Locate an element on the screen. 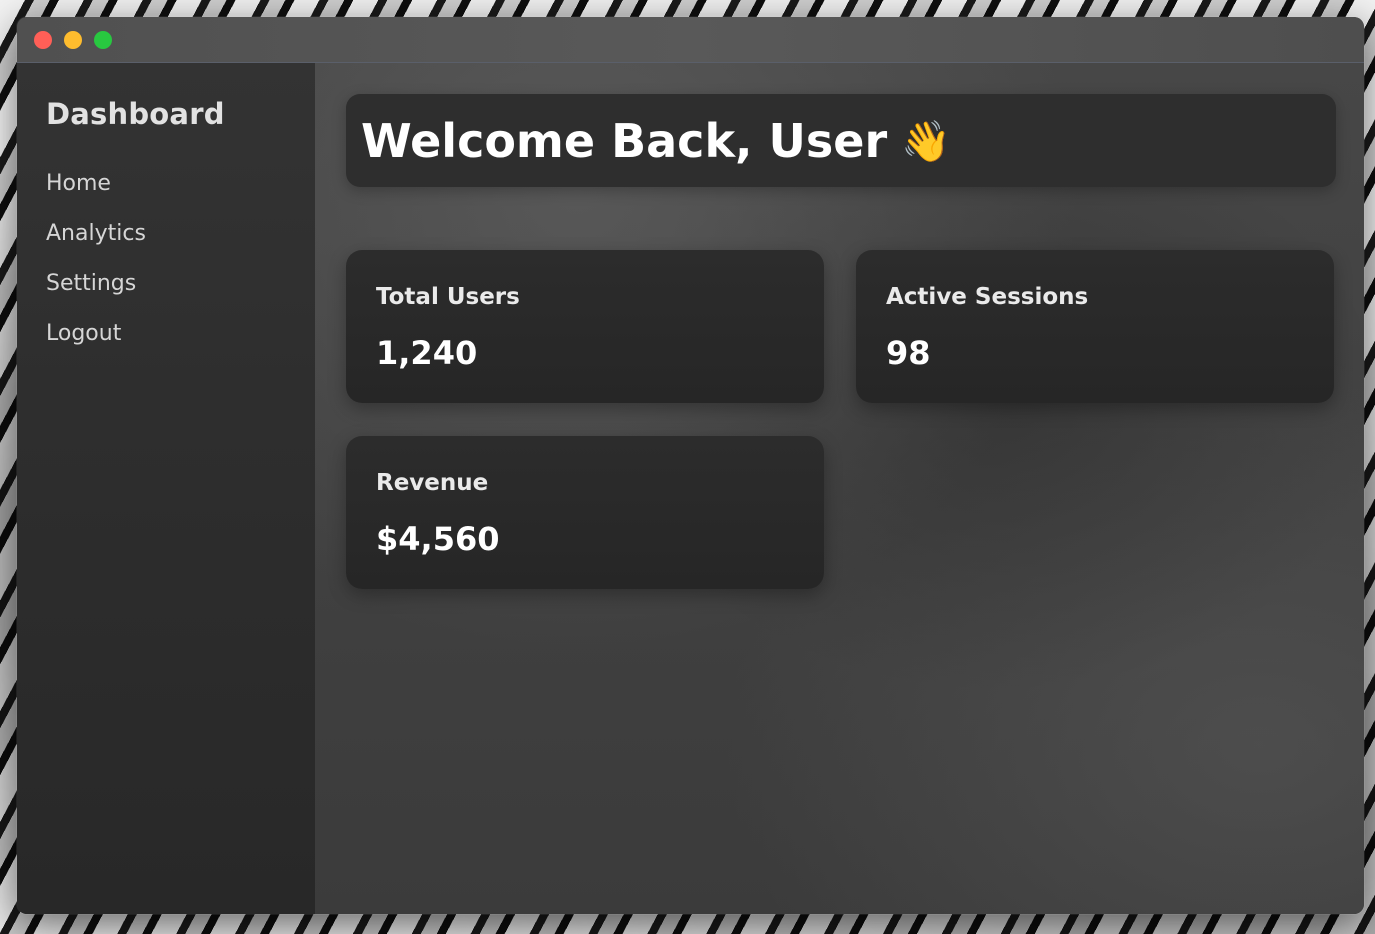  sidebar-item-logout: Logout is located at coordinates (83, 333).